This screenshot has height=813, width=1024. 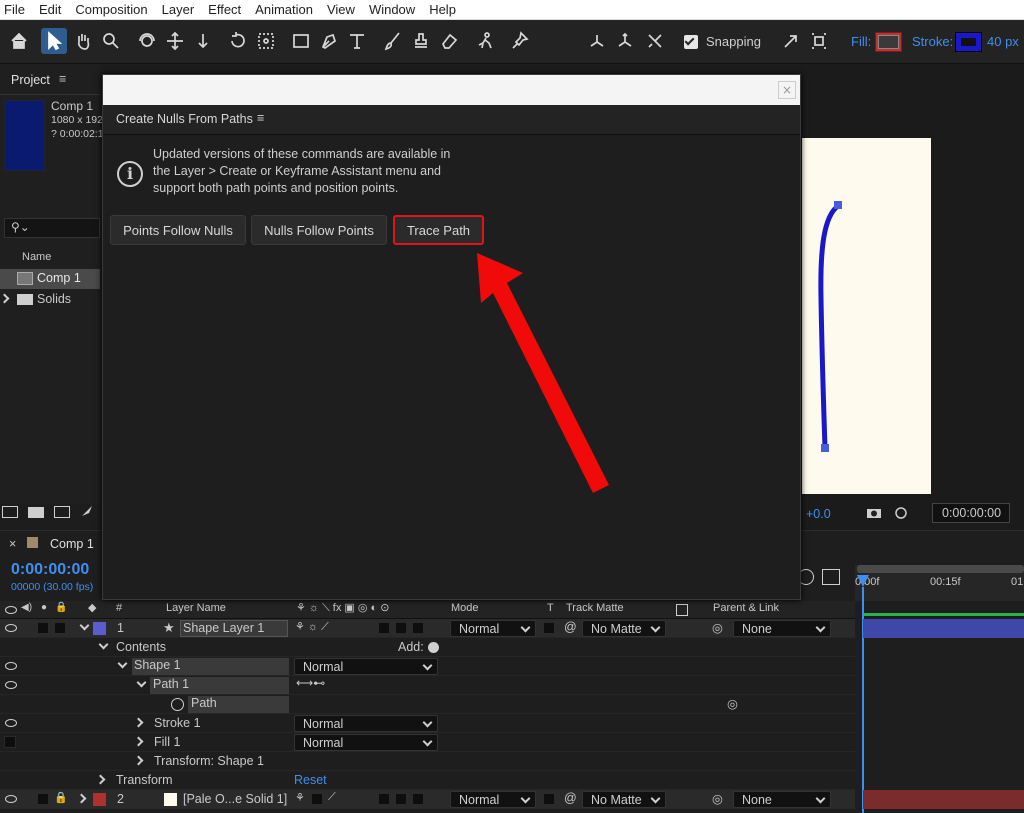 I want to click on points-follow-nulls-button: Points Follow Nulls, so click(x=178, y=230).